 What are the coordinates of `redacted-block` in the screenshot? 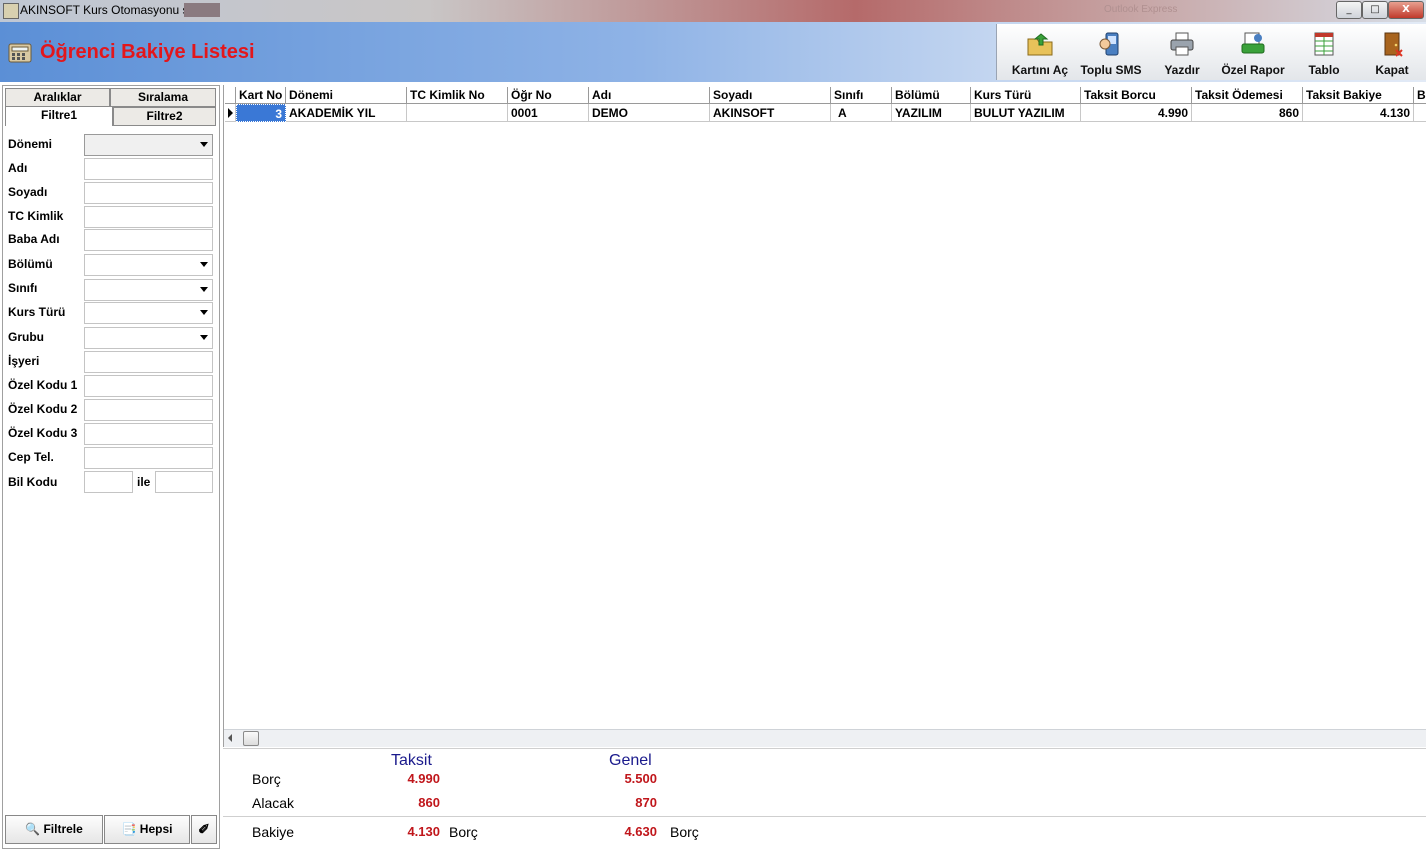 It's located at (202, 10).